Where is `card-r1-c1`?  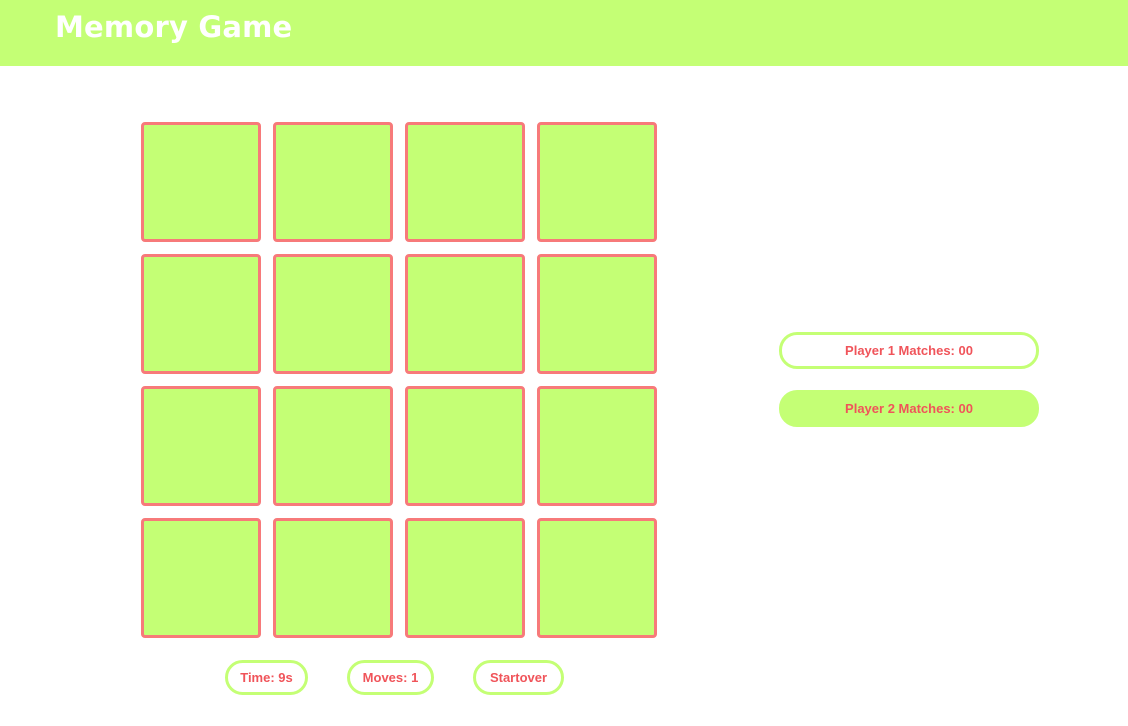
card-r1-c1 is located at coordinates (201, 182).